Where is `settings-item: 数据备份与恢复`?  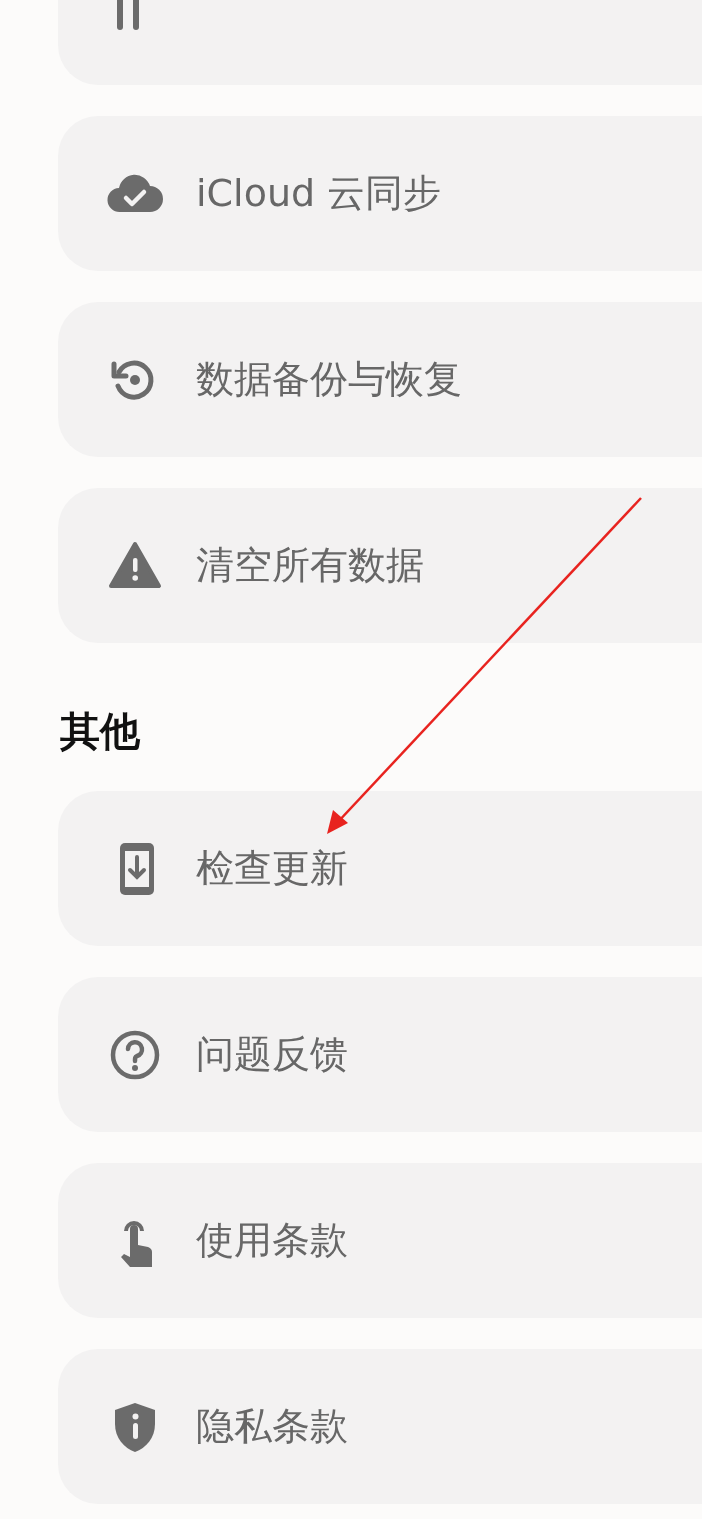
settings-item: 数据备份与恢复 is located at coordinates (380, 379).